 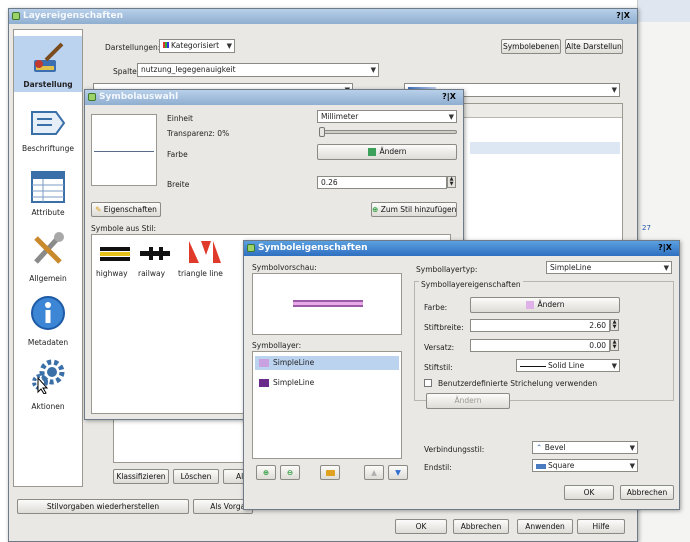 I want to click on hilfe-button: Hilfe, so click(x=601, y=526).